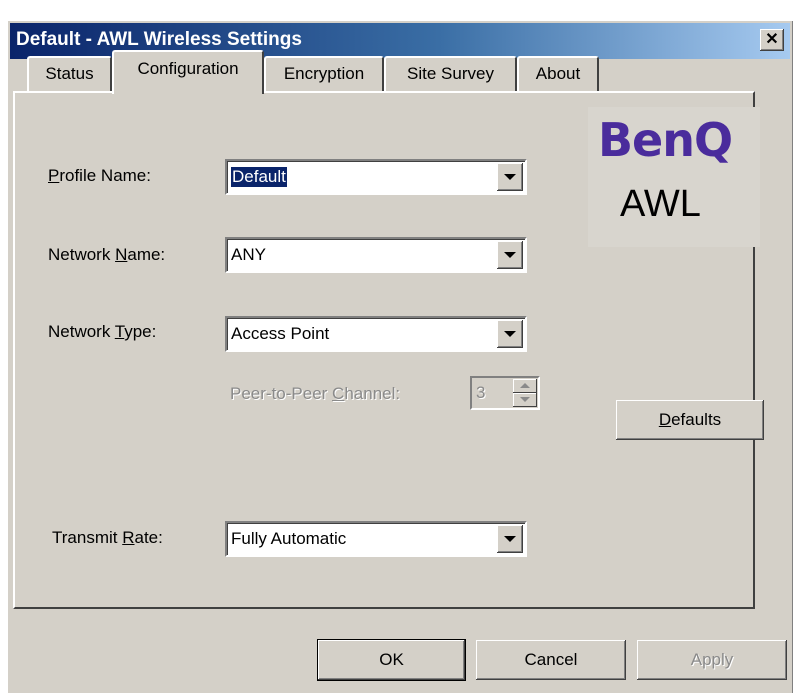 The image size is (802, 693). What do you see at coordinates (525, 400) in the screenshot?
I see `spin-down-icon` at bounding box center [525, 400].